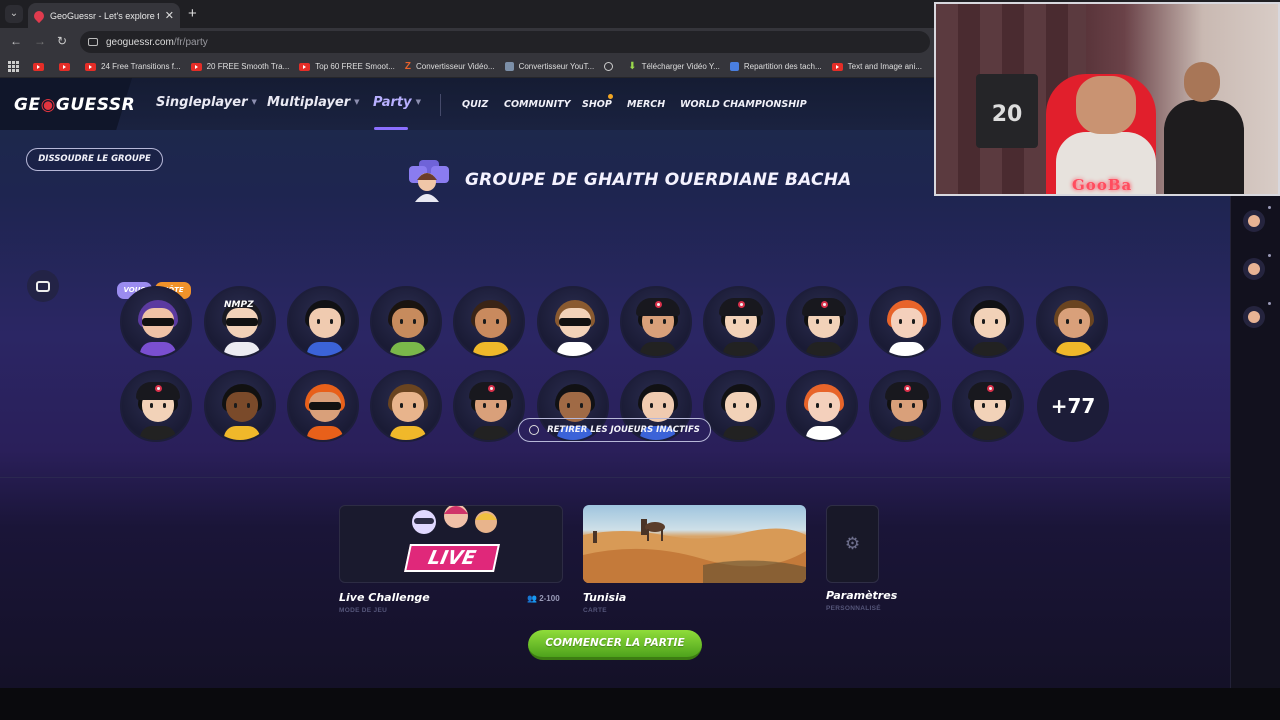  I want to click on forward-icon: →, so click(40, 41).